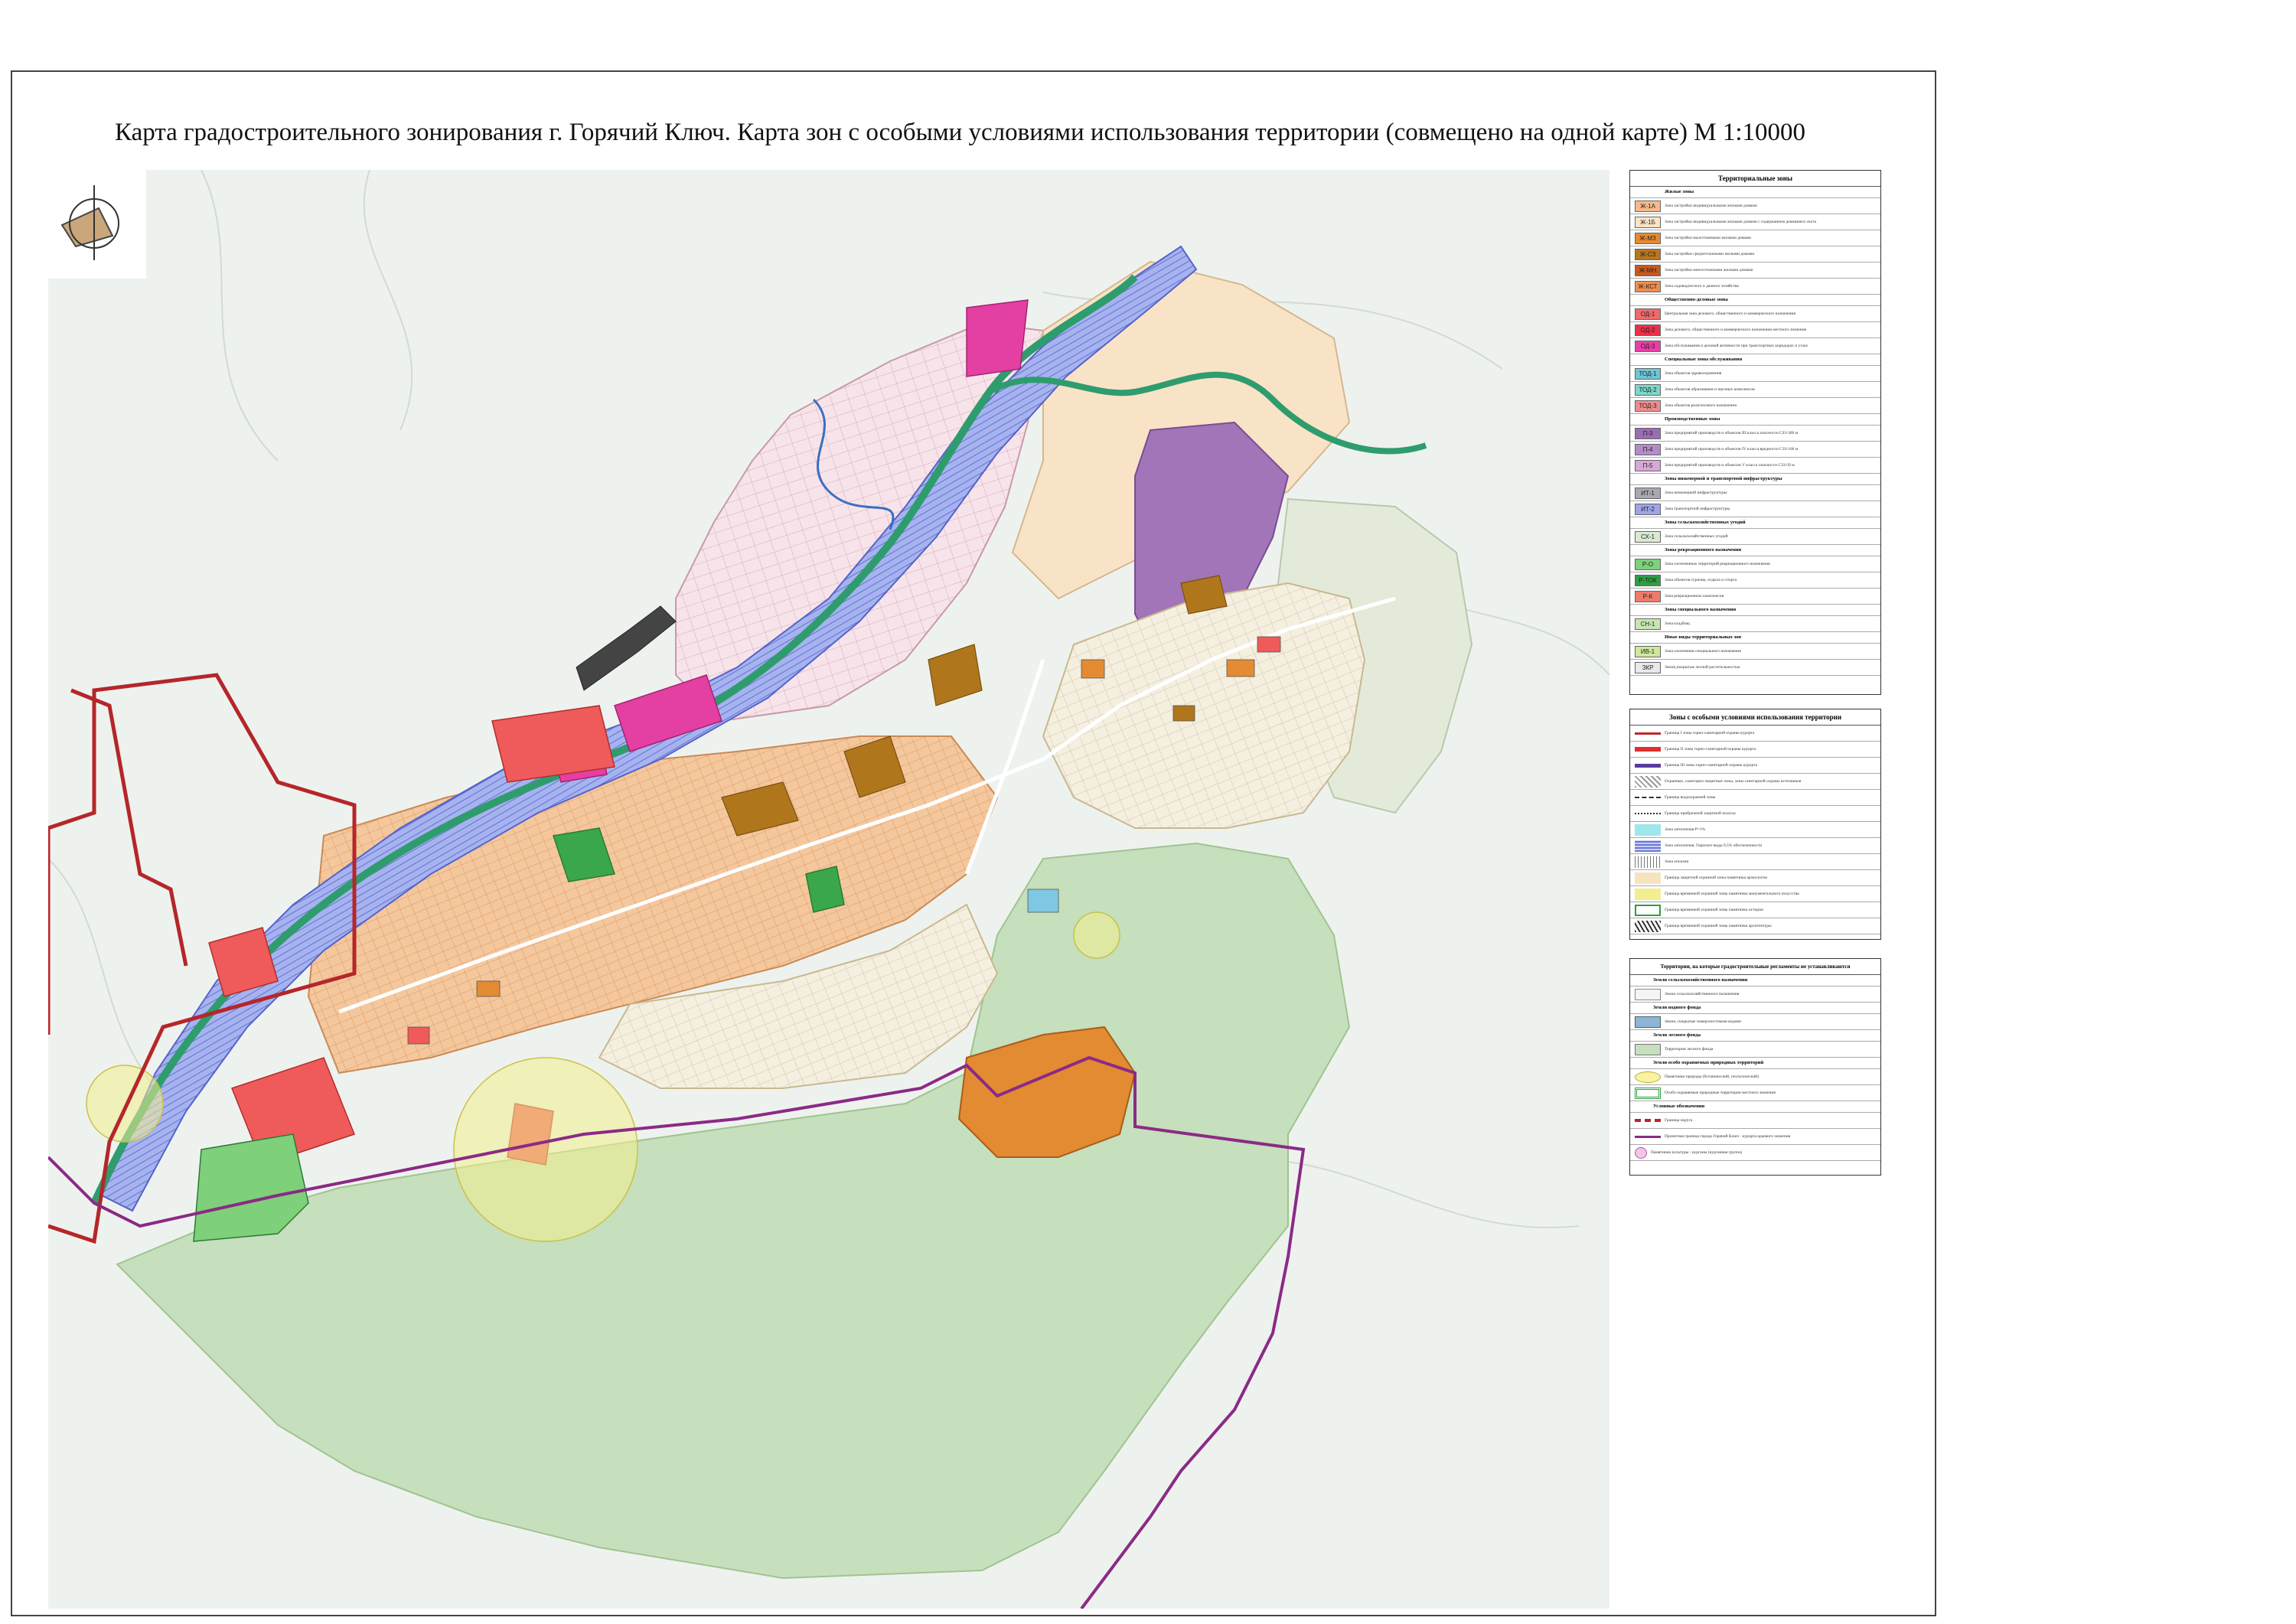  I want to click on legend-zone-code: ОД-1, so click(1648, 314).